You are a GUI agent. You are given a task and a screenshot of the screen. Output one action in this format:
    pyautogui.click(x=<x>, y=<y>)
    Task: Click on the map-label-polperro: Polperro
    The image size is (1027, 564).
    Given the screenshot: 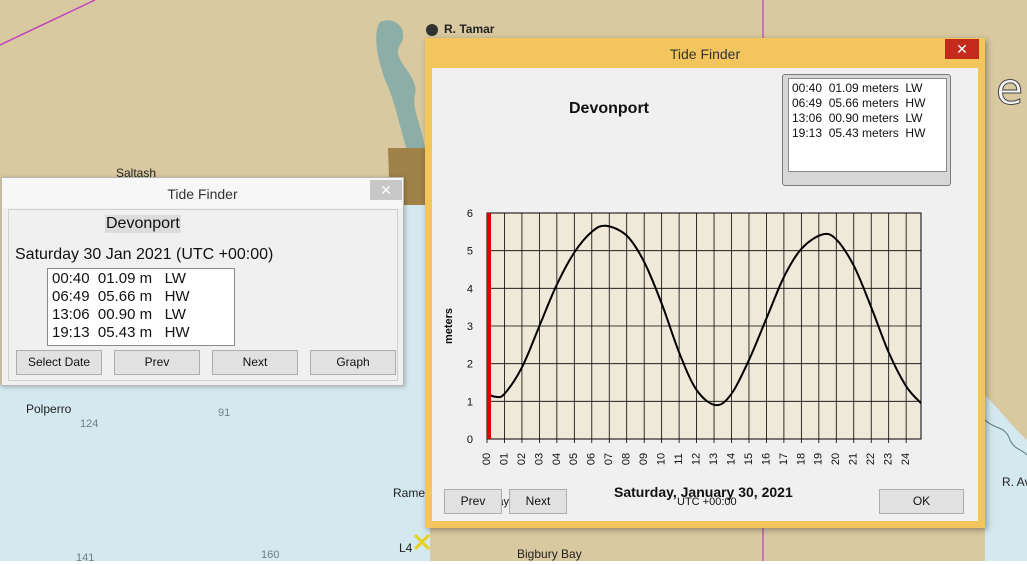 What is the action you would take?
    pyautogui.click(x=49, y=409)
    